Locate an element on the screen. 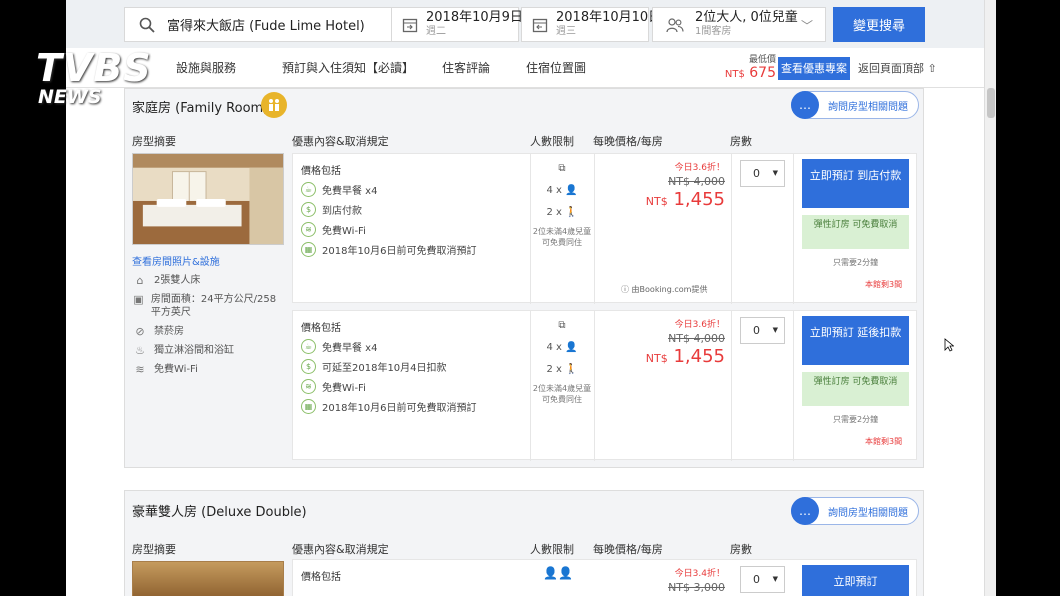  rate-offer: 價格包括 👤👤 今日3.4折！ NT$ 3,000 0 ▼ 立即預訂 is located at coordinates (604, 577).